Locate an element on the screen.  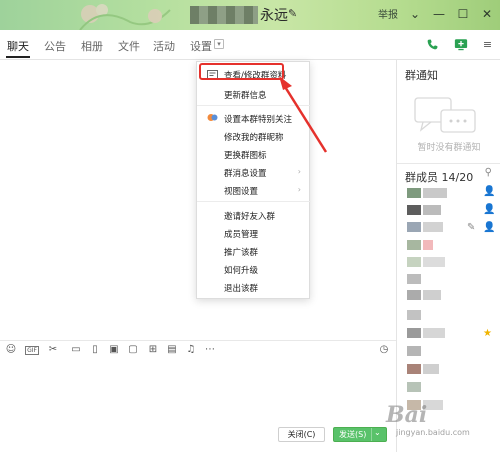
screen-icon: ▢ is located at coordinates (133, 350).